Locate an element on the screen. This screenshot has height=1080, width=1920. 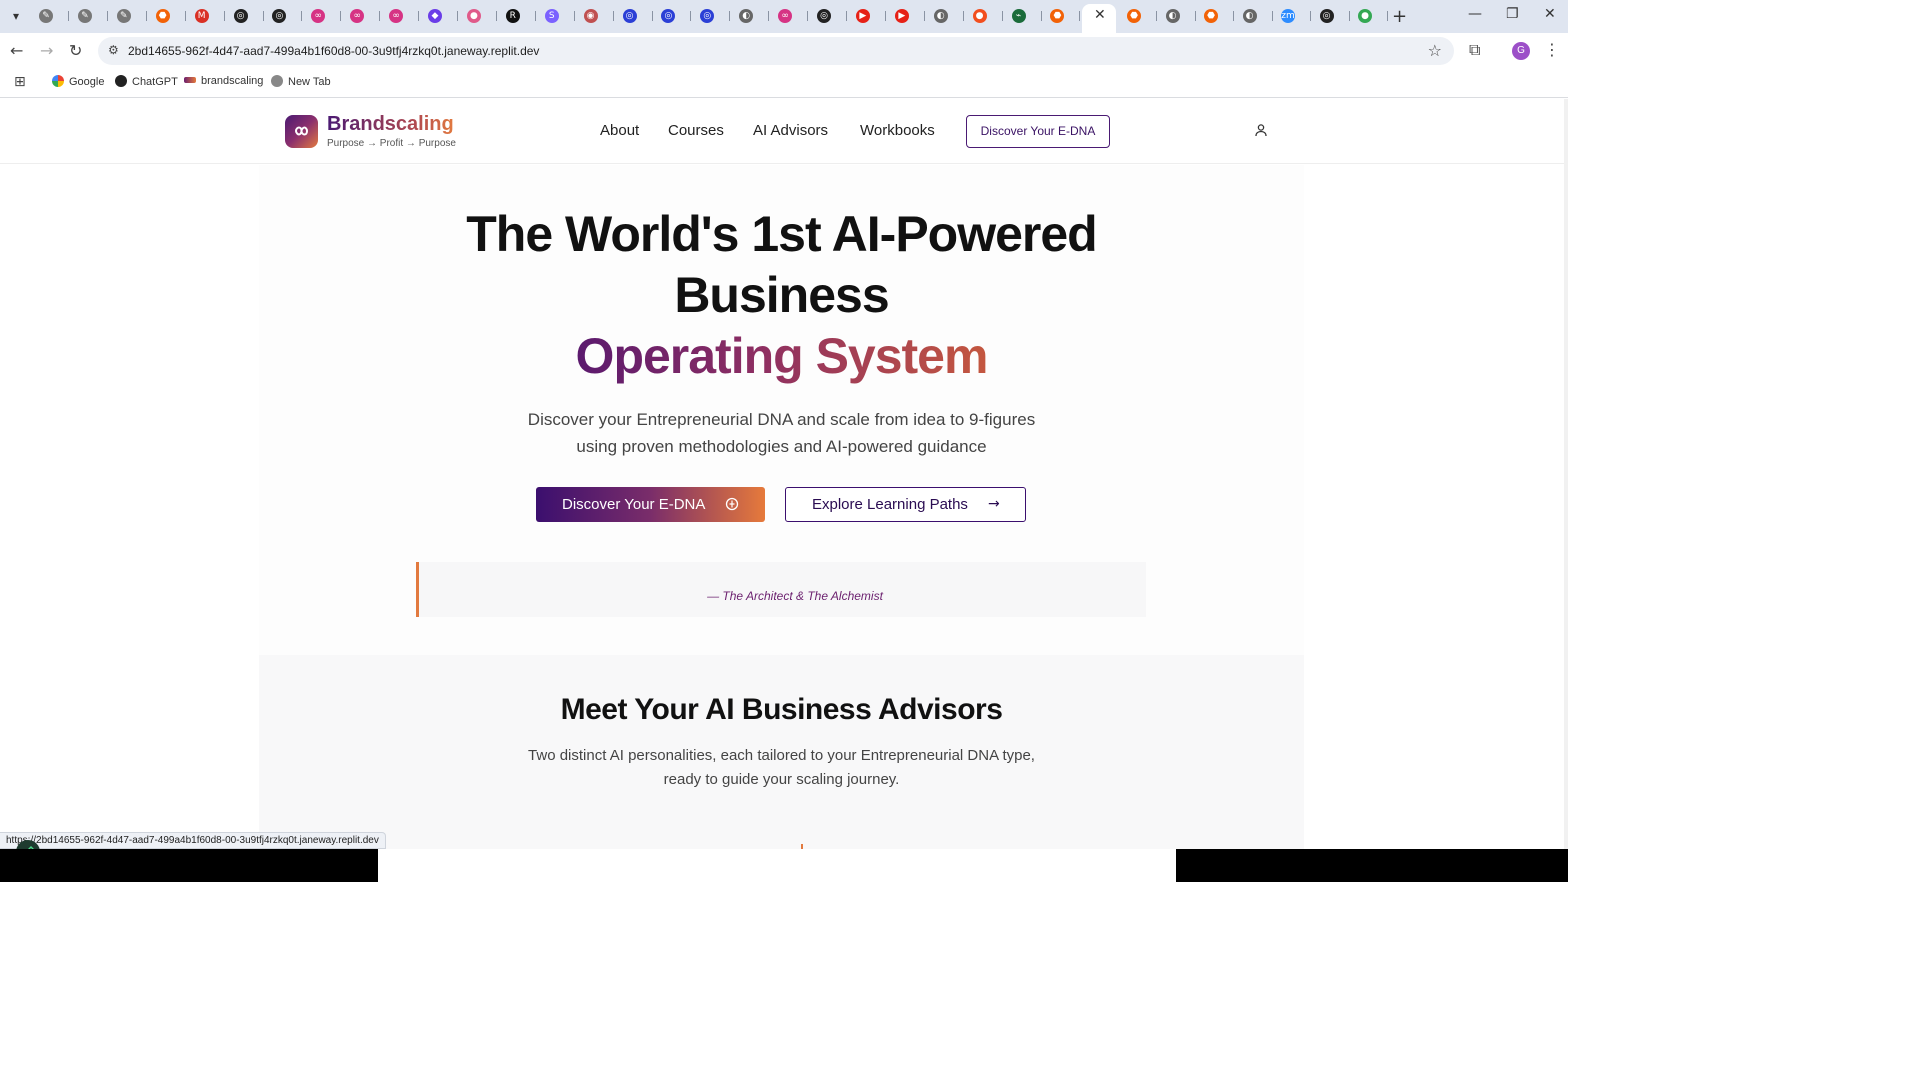
advisors-subtitle-line2: ready to guide your scaling journey. is located at coordinates (781, 779).